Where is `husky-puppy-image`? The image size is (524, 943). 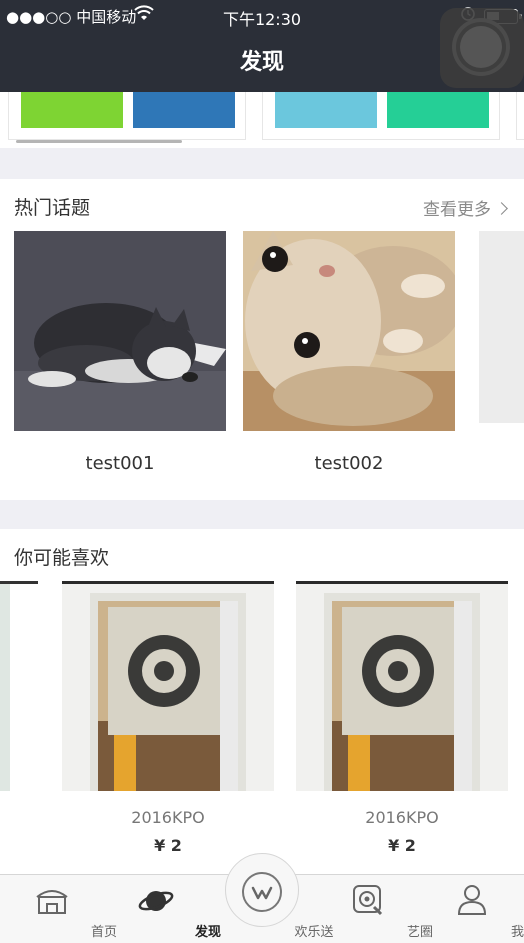
husky-puppy-image is located at coordinates (120, 331).